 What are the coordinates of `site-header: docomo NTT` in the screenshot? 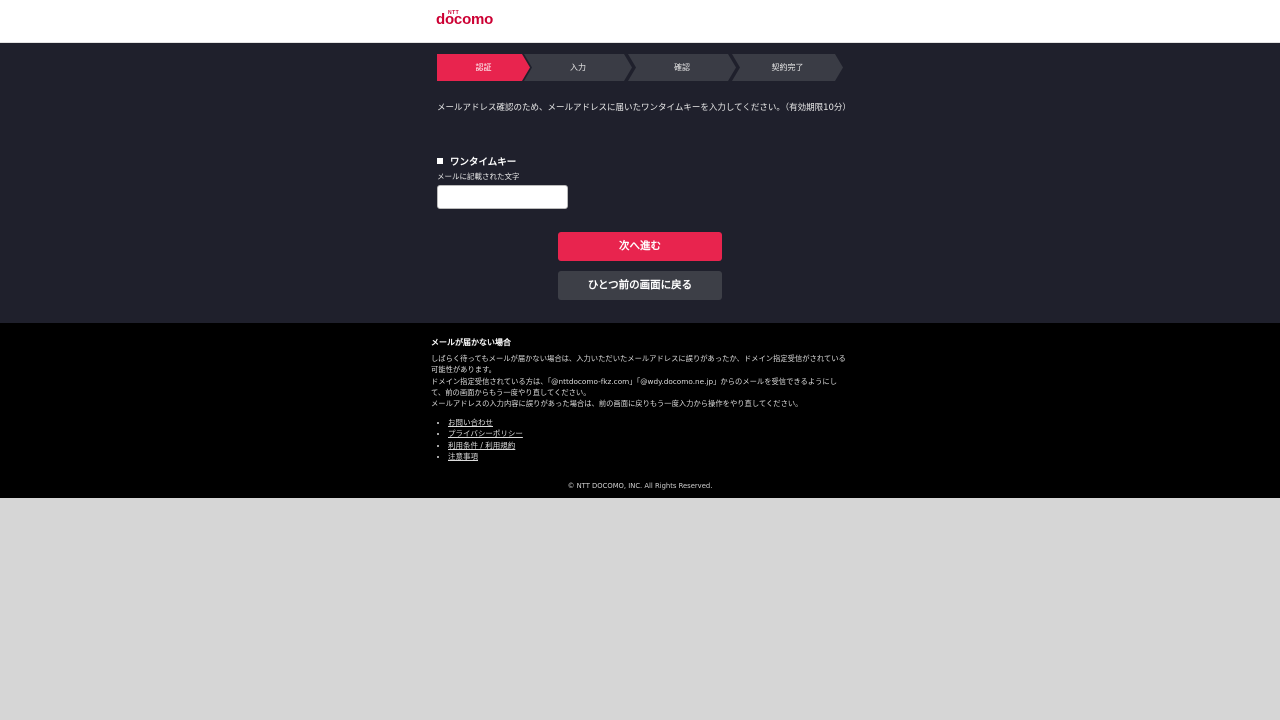 It's located at (640, 21).